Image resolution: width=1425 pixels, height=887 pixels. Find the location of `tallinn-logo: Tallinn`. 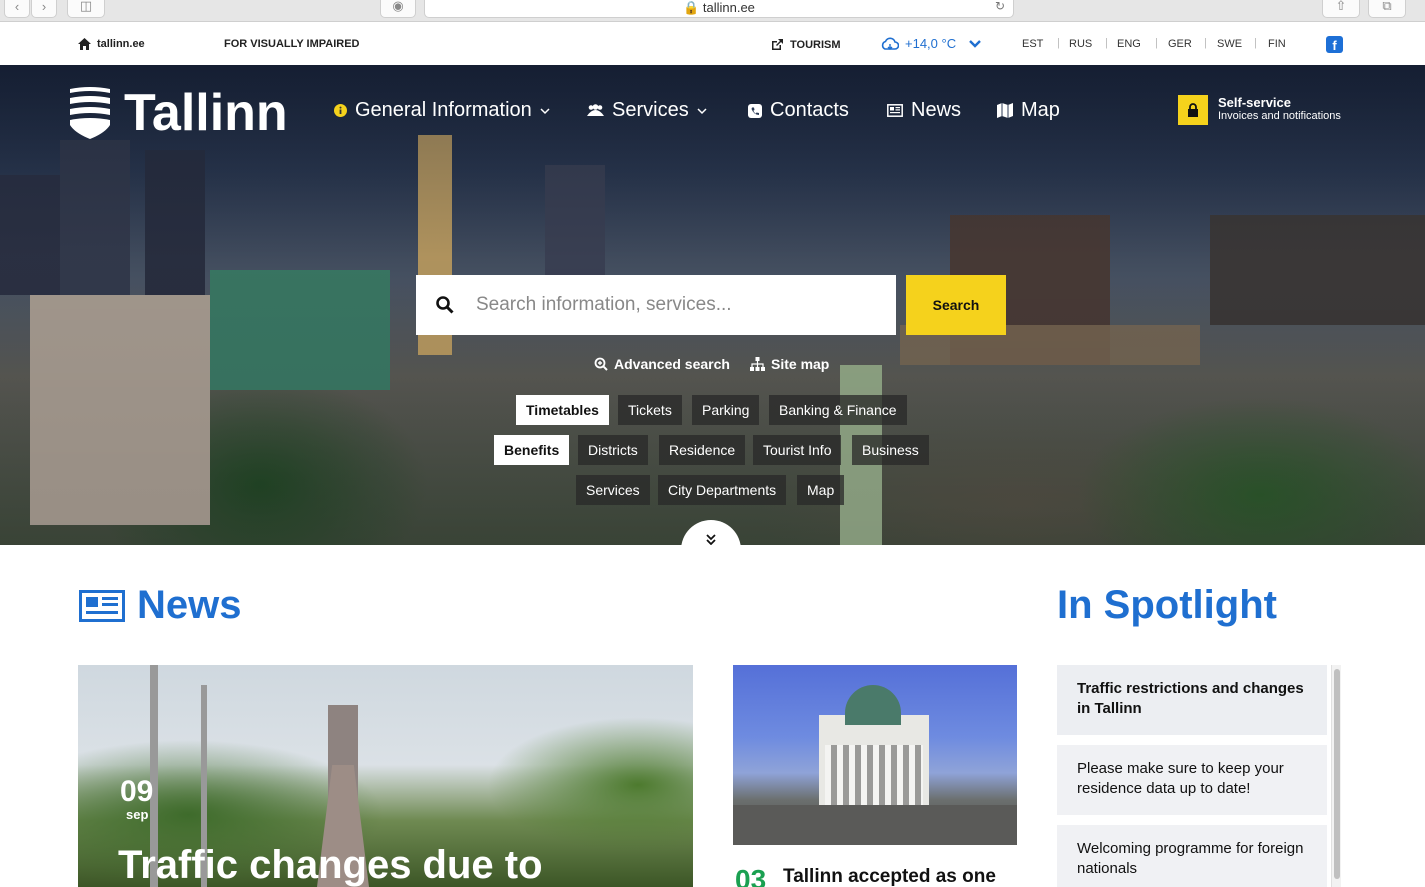

tallinn-logo: Tallinn is located at coordinates (179, 113).